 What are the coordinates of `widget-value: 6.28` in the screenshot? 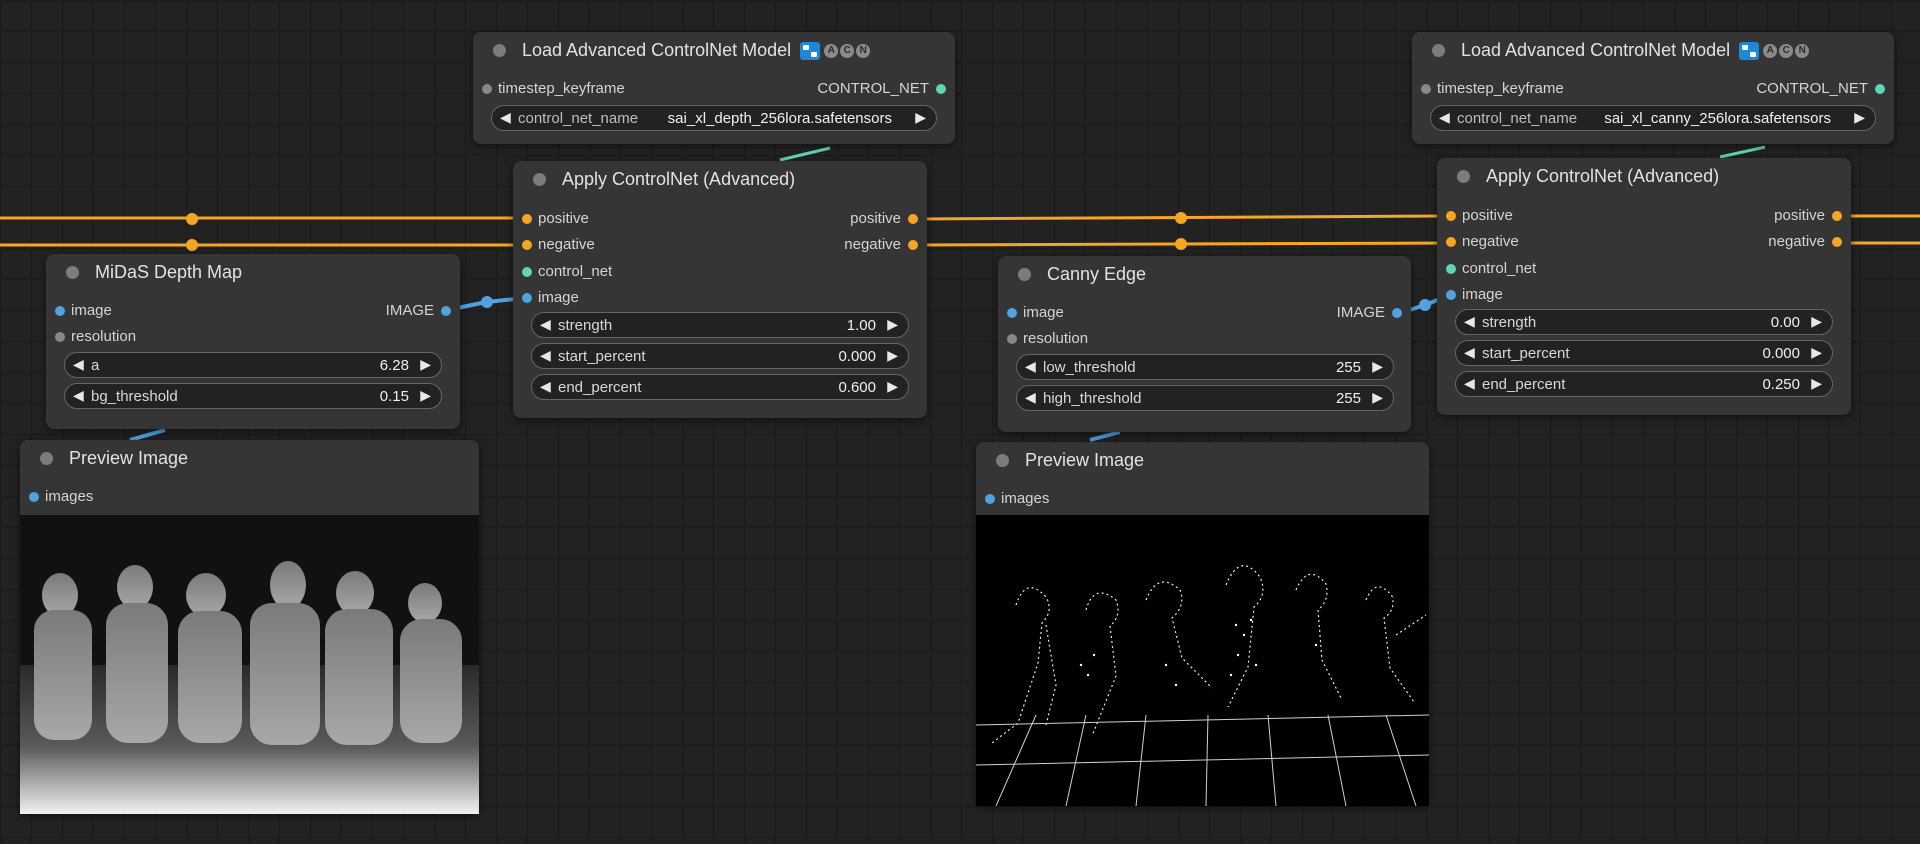 It's located at (394, 365).